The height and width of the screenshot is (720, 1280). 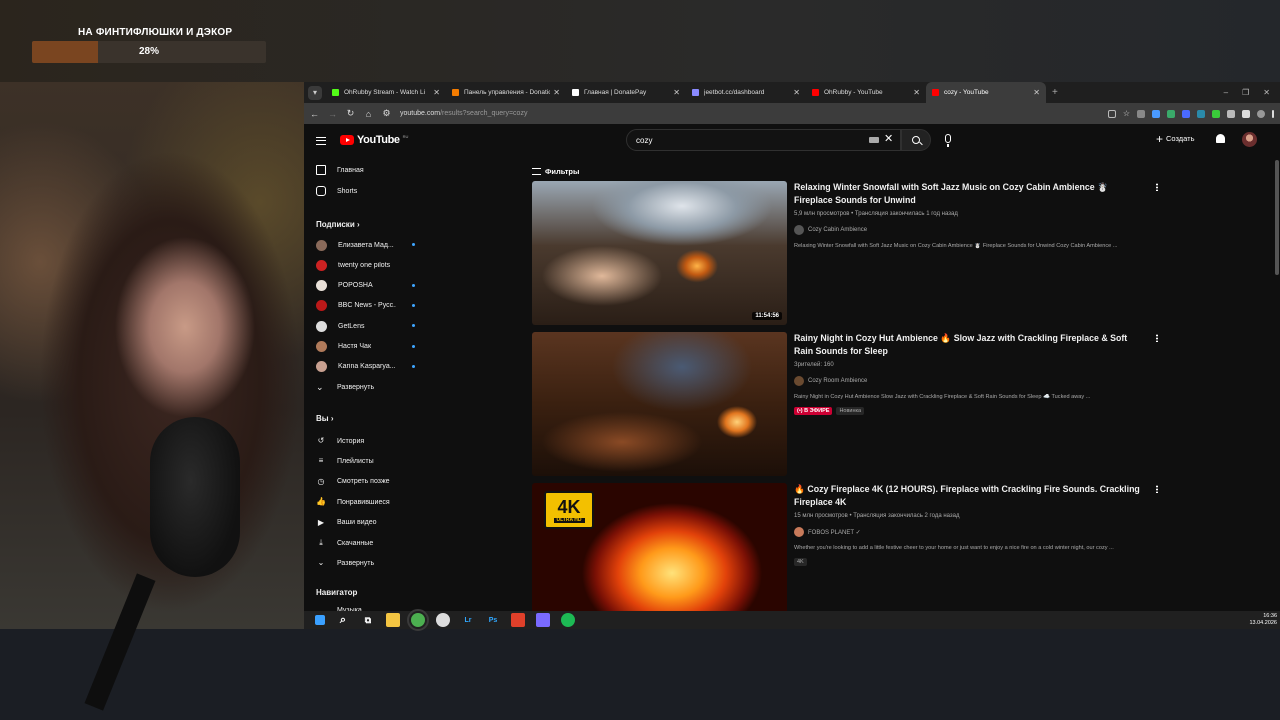 I want to click on video-thumbnail: 4K ULTRA HD, so click(x=659, y=555).